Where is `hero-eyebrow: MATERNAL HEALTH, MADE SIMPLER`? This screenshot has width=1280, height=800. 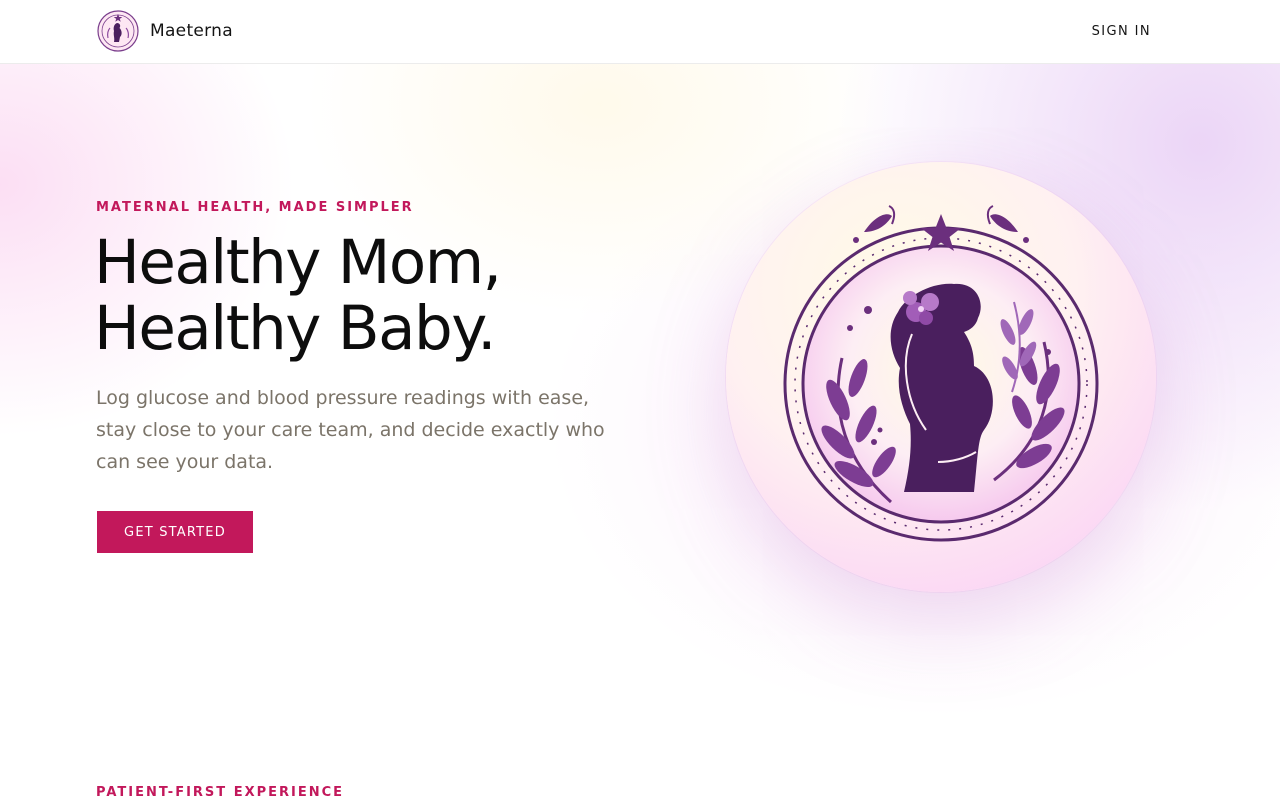 hero-eyebrow: MATERNAL HEALTH, MADE SIMPLER is located at coordinates (255, 207).